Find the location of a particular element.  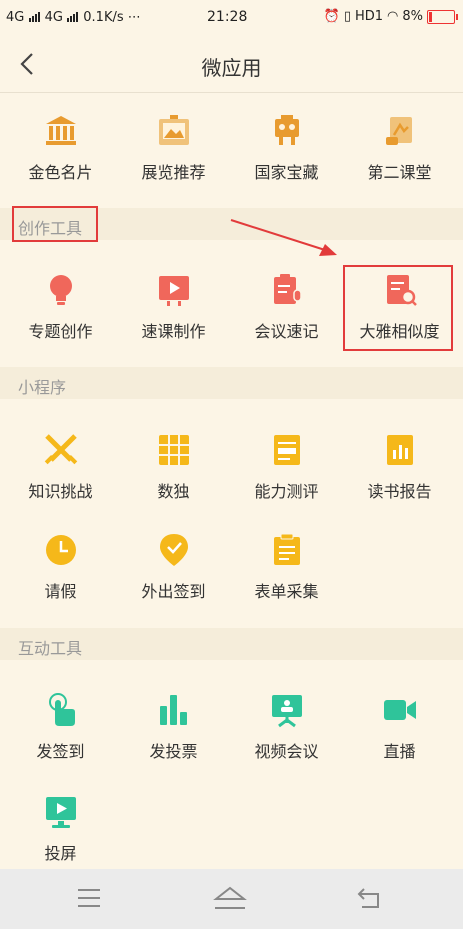

system-nav-bar is located at coordinates (231, 899).